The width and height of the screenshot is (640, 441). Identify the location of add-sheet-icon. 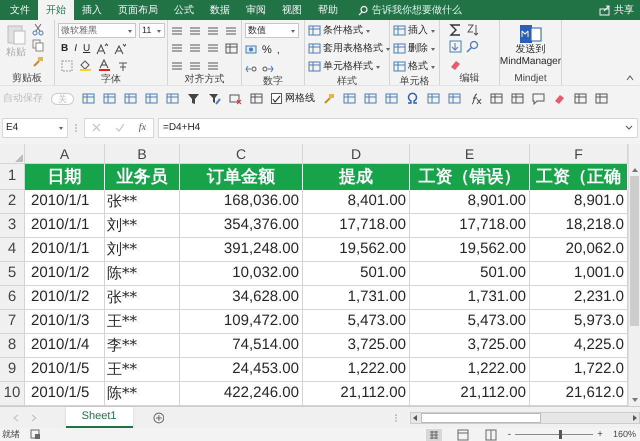
(158, 418).